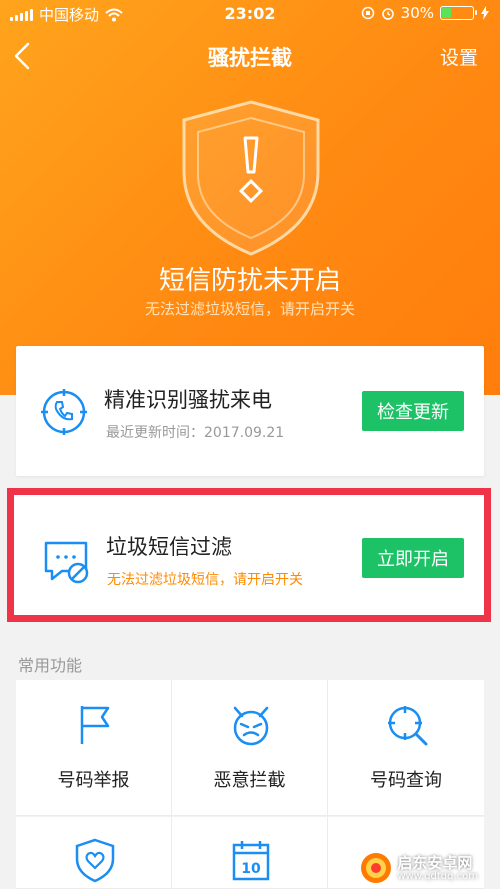 This screenshot has width=500, height=889. I want to click on heart-shield-icon, so click(95, 860).